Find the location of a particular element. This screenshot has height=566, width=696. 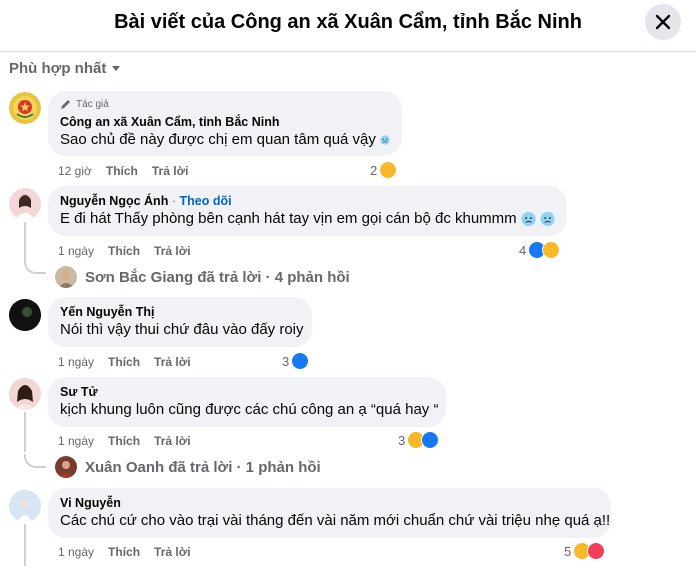

reply-summary-text: Sơn Bắc Giang đã trả lời · 4 phản hồi is located at coordinates (217, 277).